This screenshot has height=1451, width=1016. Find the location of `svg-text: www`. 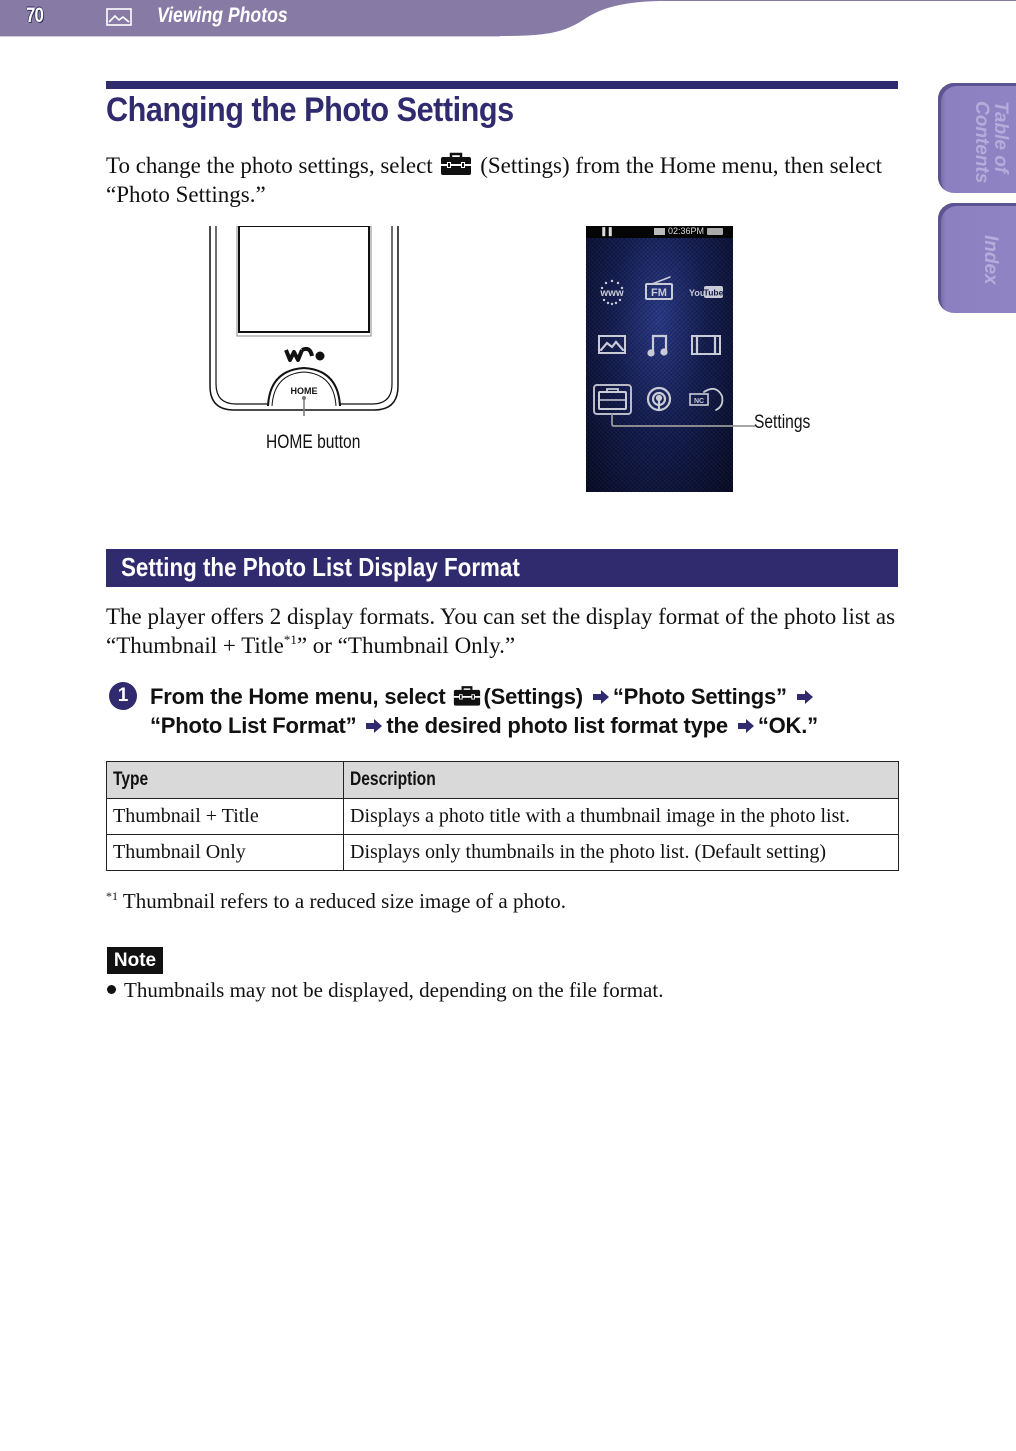

svg-text: www is located at coordinates (611, 293).